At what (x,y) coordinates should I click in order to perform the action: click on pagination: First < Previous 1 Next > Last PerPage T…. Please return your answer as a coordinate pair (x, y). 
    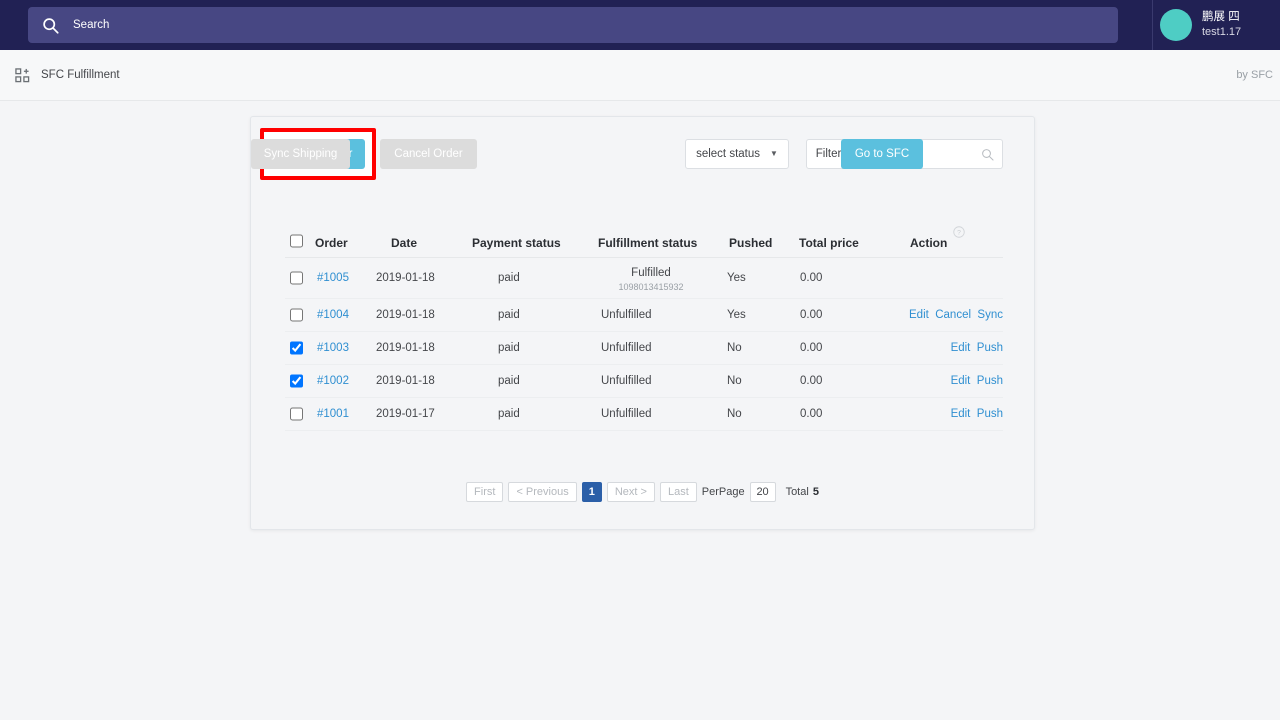
    Looking at the image, I should click on (642, 492).